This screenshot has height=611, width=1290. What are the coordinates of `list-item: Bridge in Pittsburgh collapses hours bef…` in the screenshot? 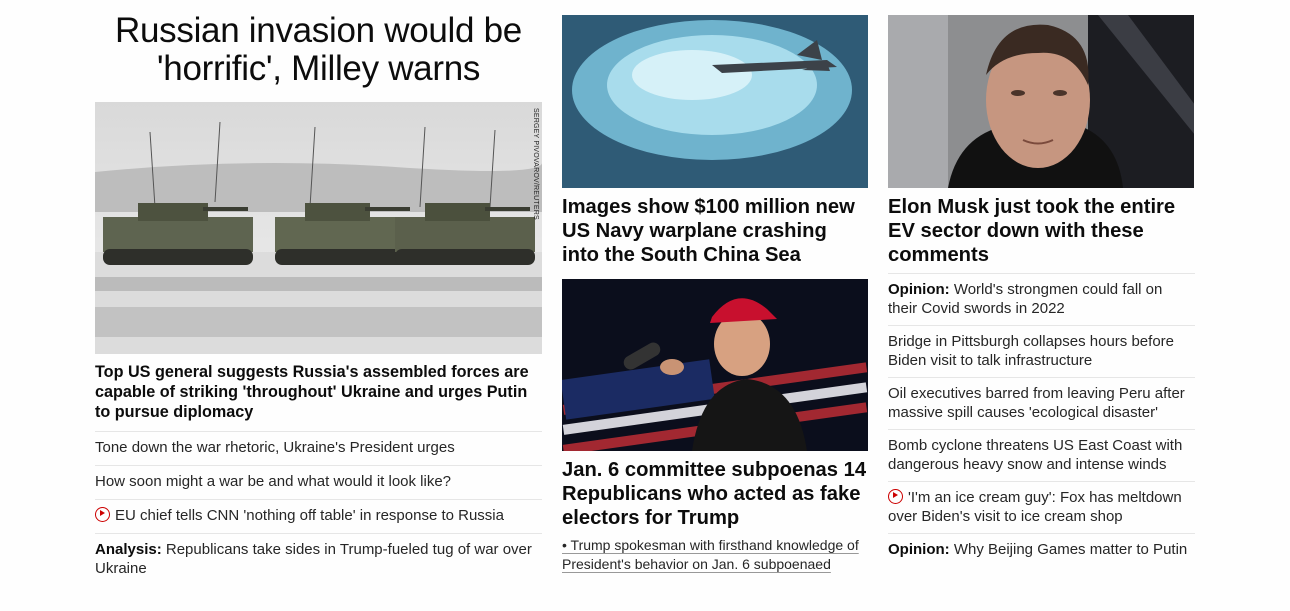 It's located at (1041, 351).